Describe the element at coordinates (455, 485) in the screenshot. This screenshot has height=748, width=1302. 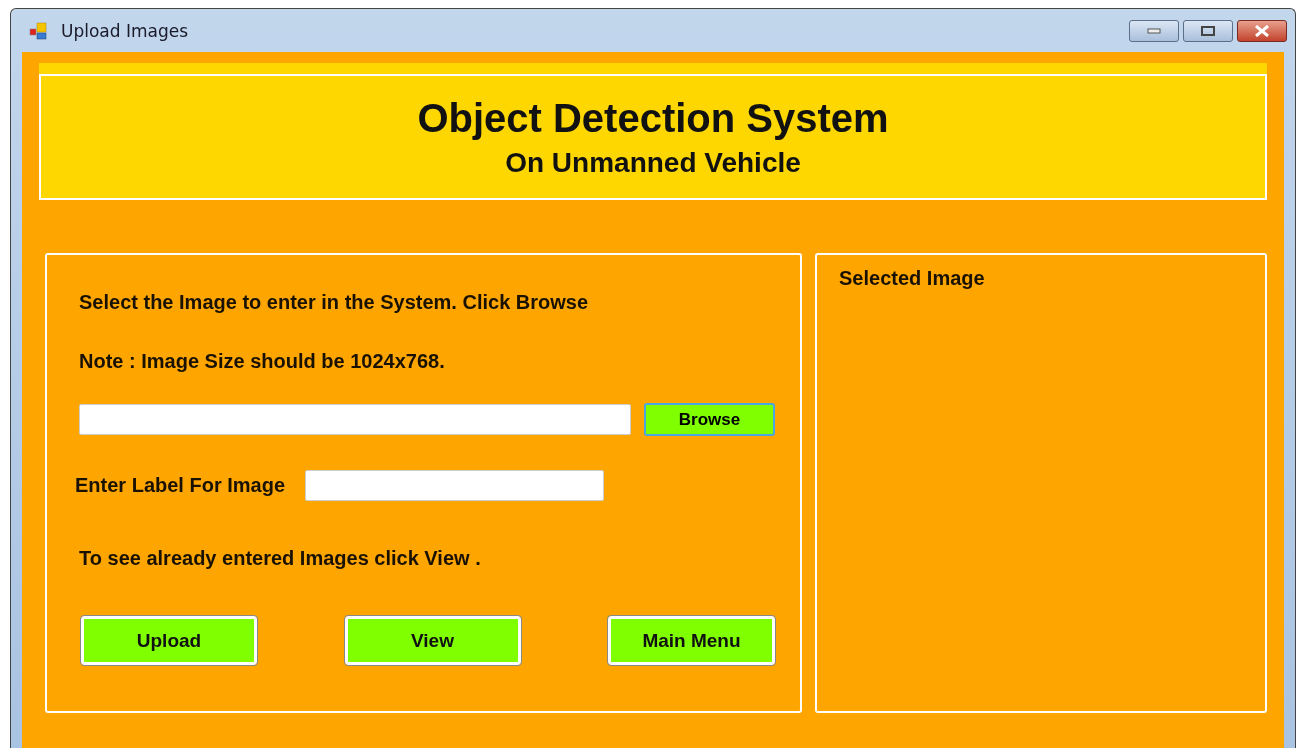
I see `label-field` at that location.